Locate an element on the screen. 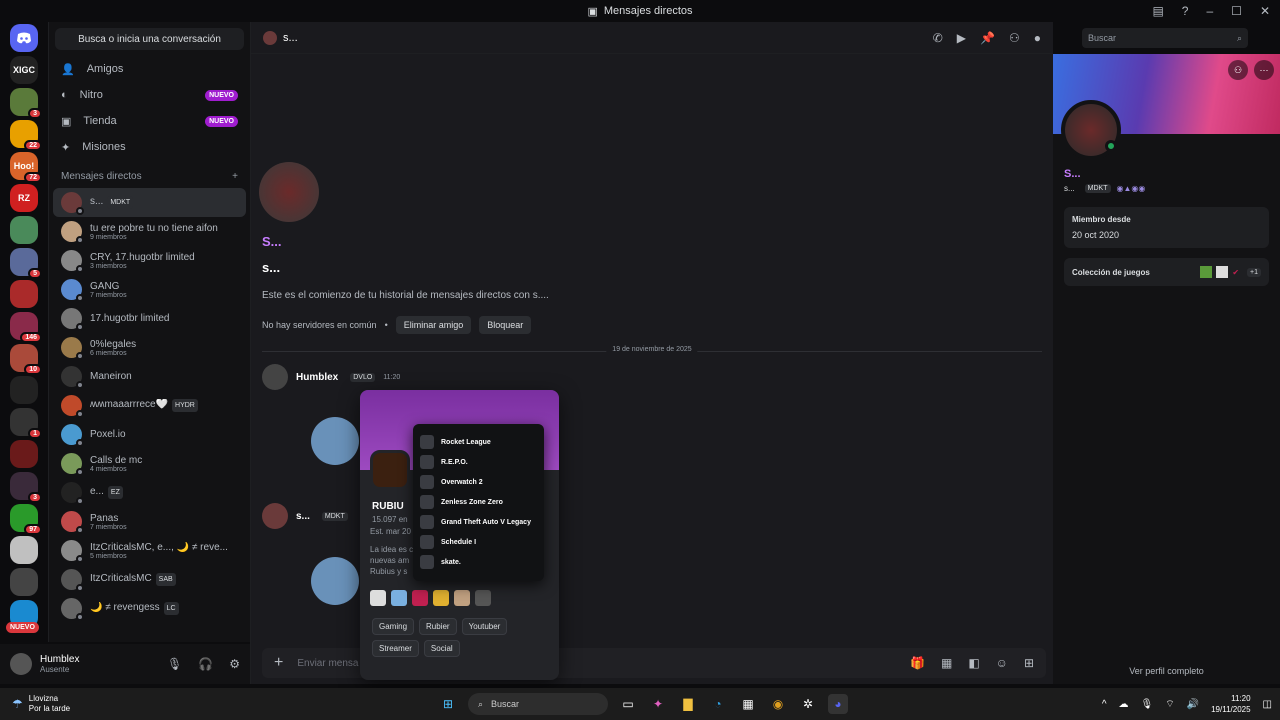 The width and height of the screenshot is (1280, 720). help-icon: ? is located at coordinates (1185, 11).